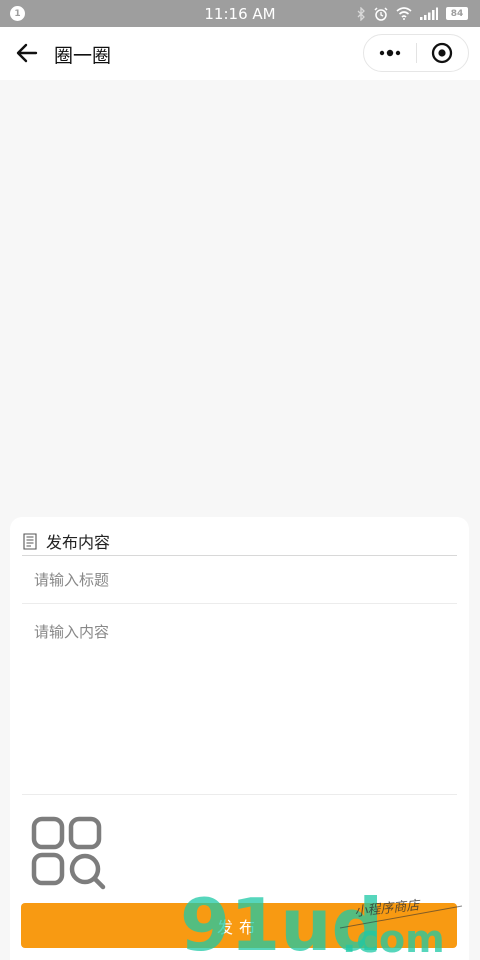 The image size is (480, 960). What do you see at coordinates (239, 580) in the screenshot?
I see `title-input` at bounding box center [239, 580].